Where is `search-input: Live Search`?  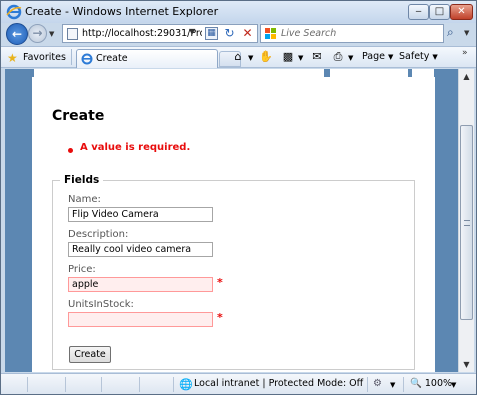
search-input: Live Search is located at coordinates (308, 33).